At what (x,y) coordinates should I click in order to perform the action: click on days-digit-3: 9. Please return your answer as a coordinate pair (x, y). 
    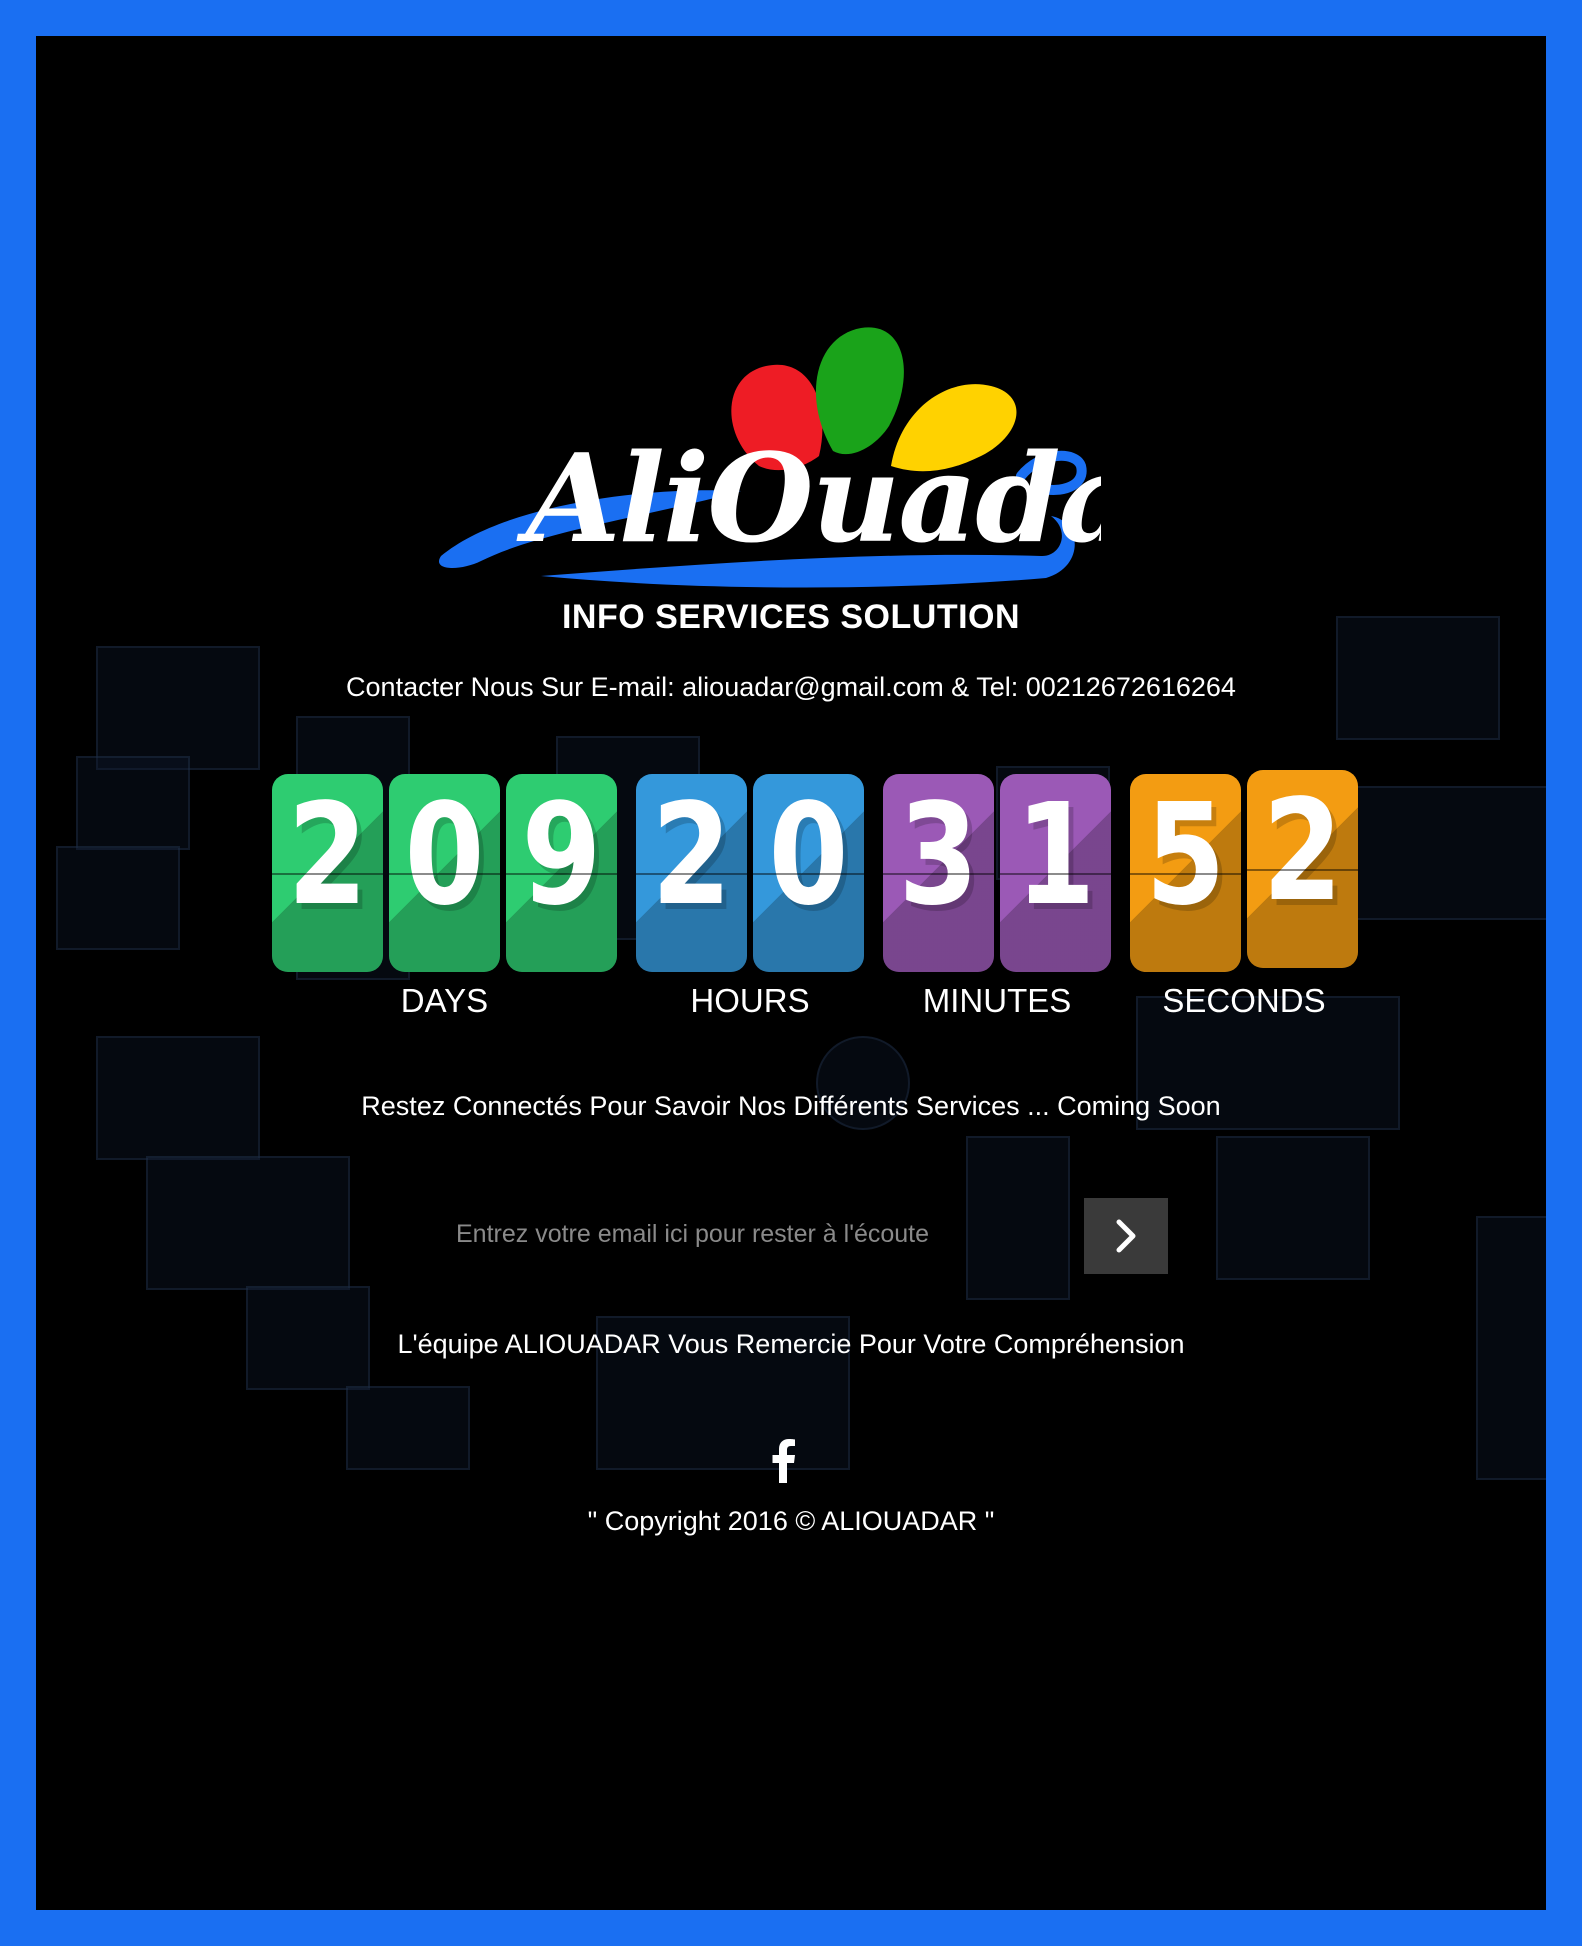
    Looking at the image, I should click on (561, 873).